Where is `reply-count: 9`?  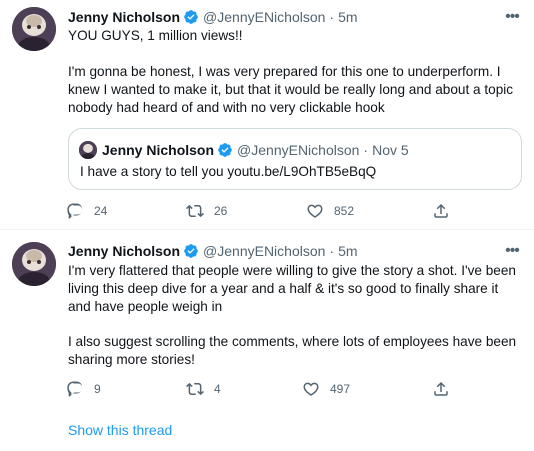 reply-count: 9 is located at coordinates (97, 389).